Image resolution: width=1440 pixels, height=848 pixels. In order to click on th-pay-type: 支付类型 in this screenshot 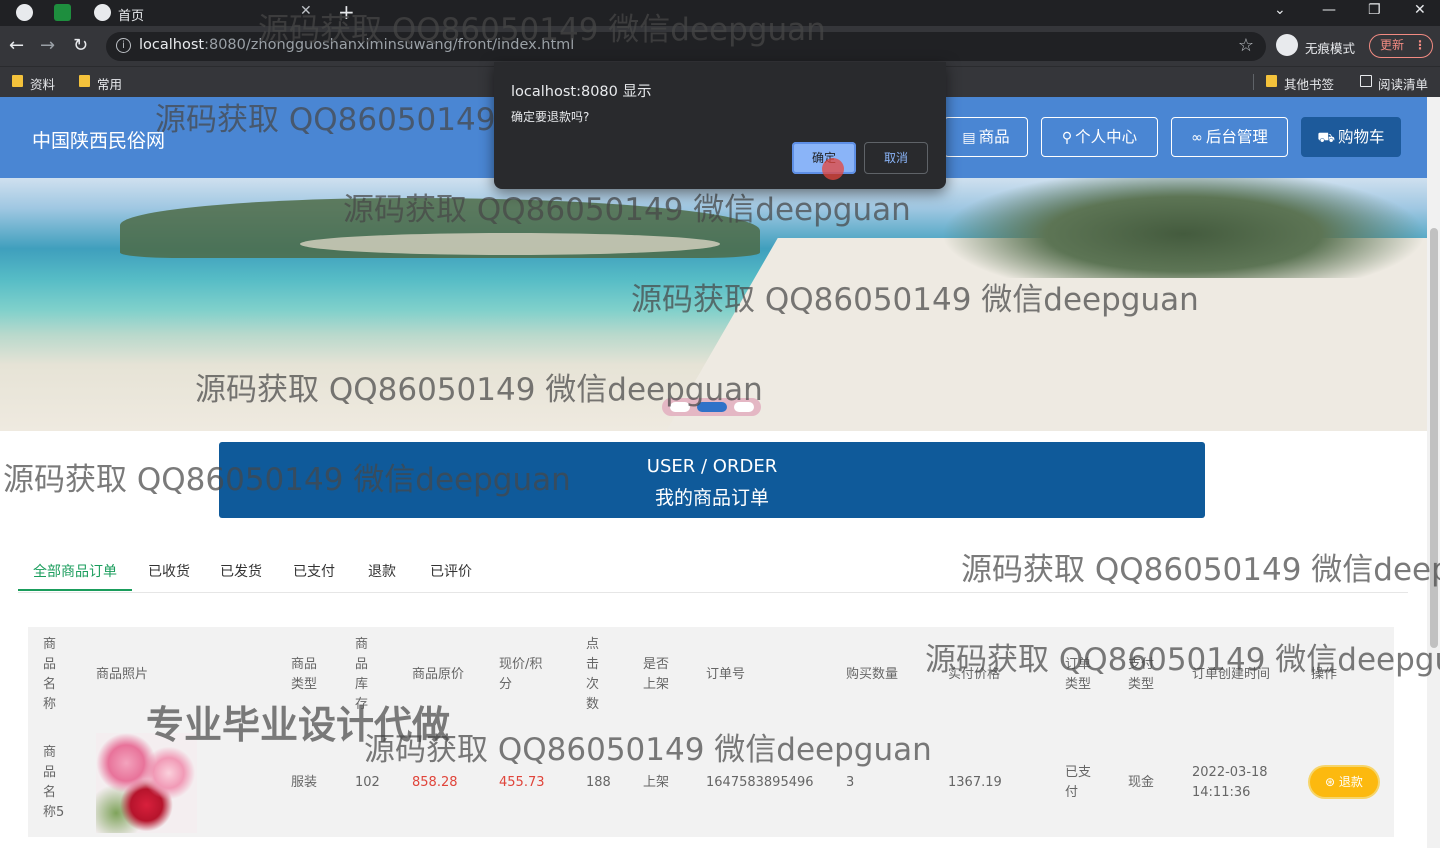, I will do `click(1141, 674)`.